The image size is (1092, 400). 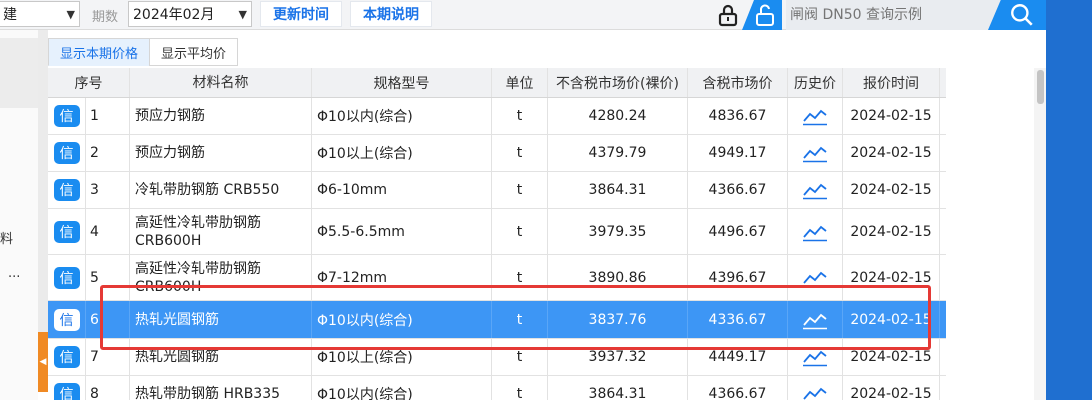 What do you see at coordinates (108, 357) in the screenshot?
I see `cell-seq: 7` at bounding box center [108, 357].